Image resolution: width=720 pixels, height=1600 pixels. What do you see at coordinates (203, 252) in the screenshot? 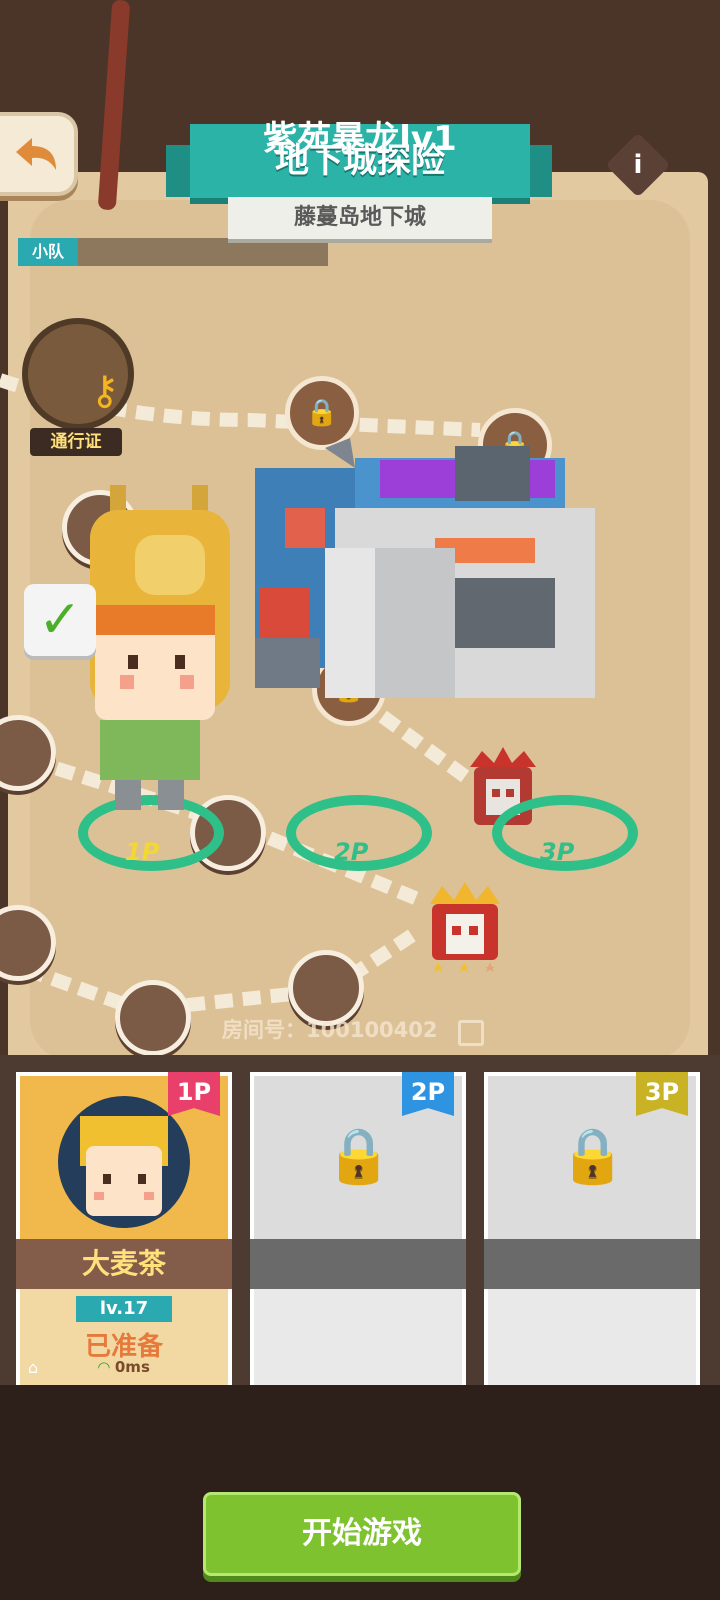
I see `team-bar` at bounding box center [203, 252].